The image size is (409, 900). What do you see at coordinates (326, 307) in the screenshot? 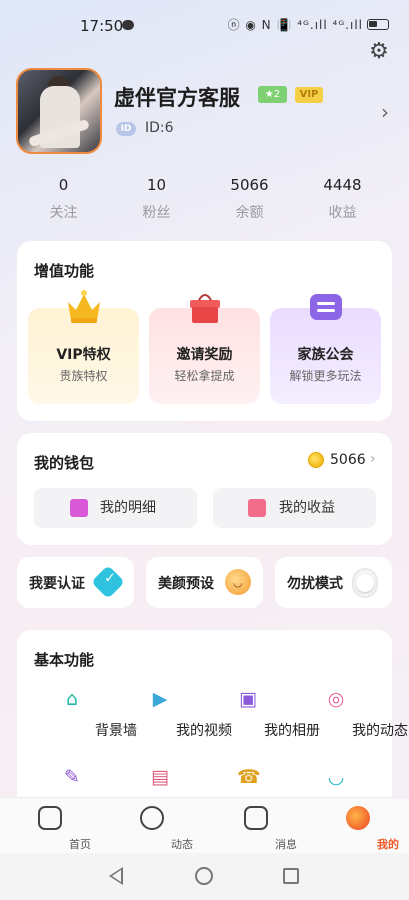
I see `chat-bubble-icon` at bounding box center [326, 307].